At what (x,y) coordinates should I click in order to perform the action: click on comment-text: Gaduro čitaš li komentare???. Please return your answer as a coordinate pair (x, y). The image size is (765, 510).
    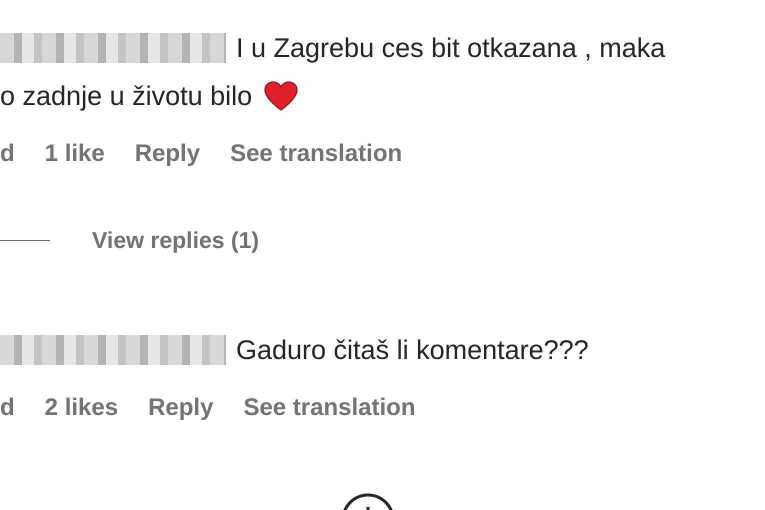
    Looking at the image, I should click on (412, 350).